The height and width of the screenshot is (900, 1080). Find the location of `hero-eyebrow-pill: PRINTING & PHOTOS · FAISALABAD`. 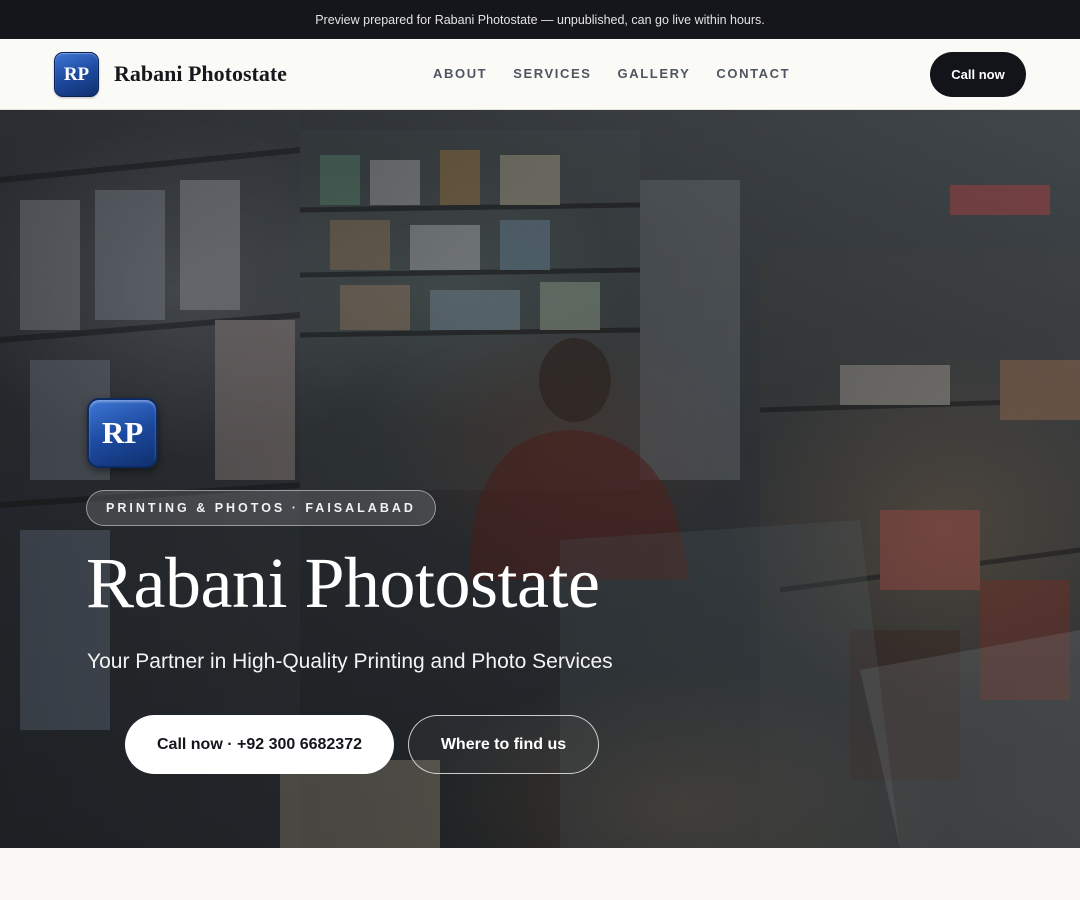

hero-eyebrow-pill: PRINTING & PHOTOS · FAISALABAD is located at coordinates (261, 508).